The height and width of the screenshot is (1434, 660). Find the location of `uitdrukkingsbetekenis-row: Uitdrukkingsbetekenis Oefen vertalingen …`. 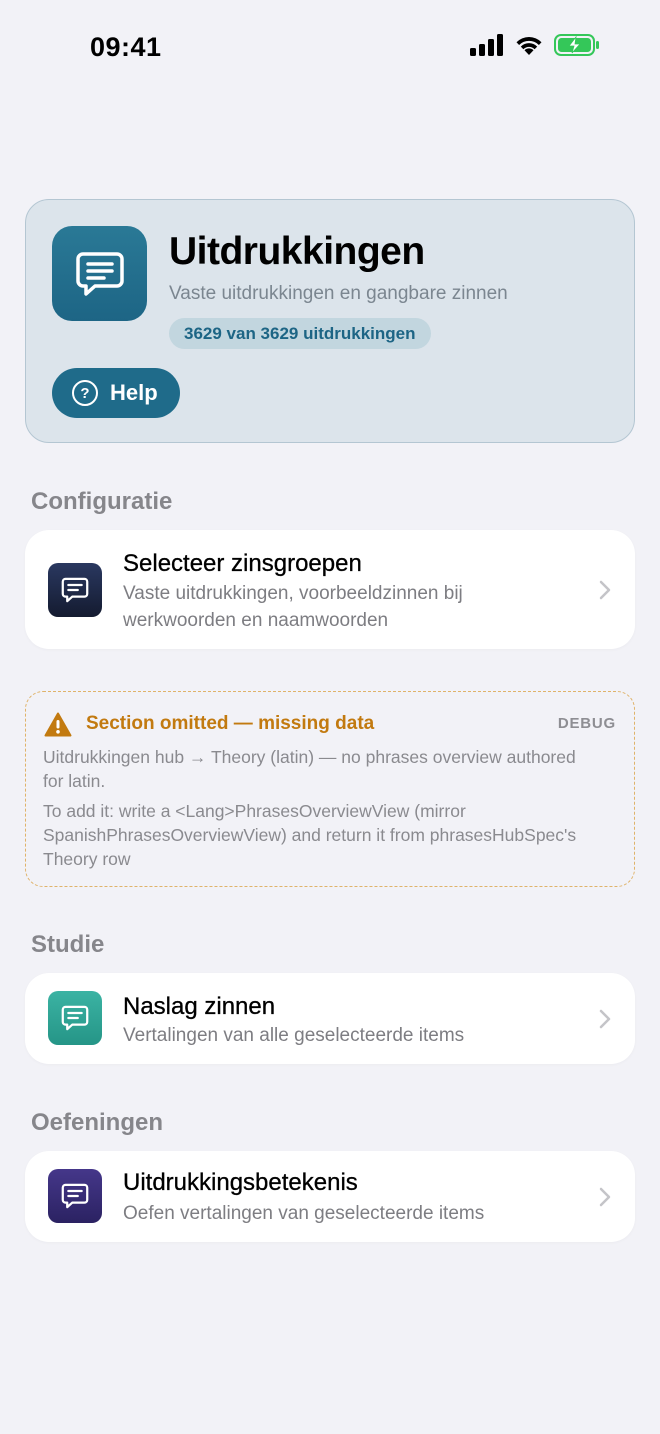

uitdrukkingsbetekenis-row: Uitdrukkingsbetekenis Oefen vertalingen … is located at coordinates (330, 1196).